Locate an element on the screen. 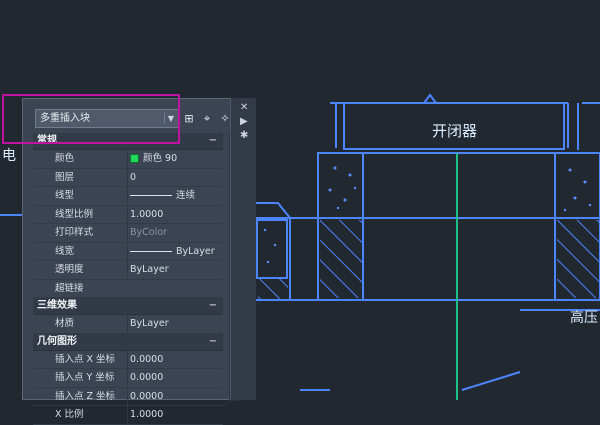 The image size is (600, 425). hatch-small is located at coordinates (273, 289).